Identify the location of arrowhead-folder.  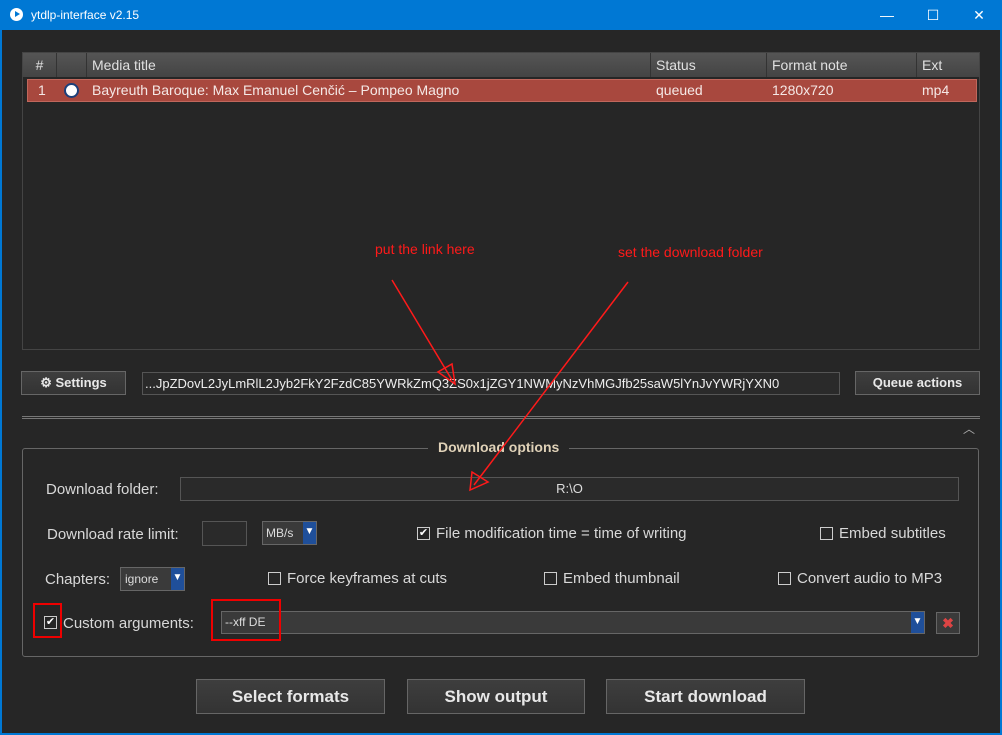
(479, 481).